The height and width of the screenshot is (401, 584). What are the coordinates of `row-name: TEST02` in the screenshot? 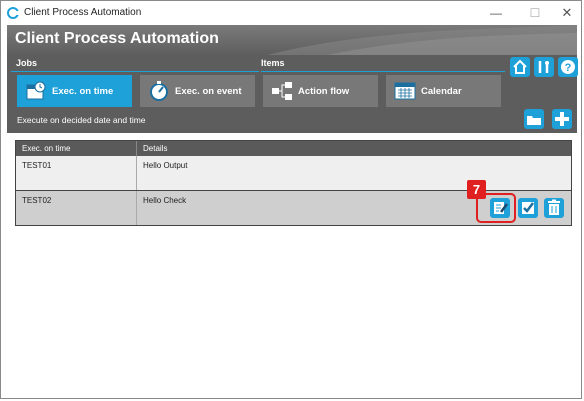 It's located at (37, 200).